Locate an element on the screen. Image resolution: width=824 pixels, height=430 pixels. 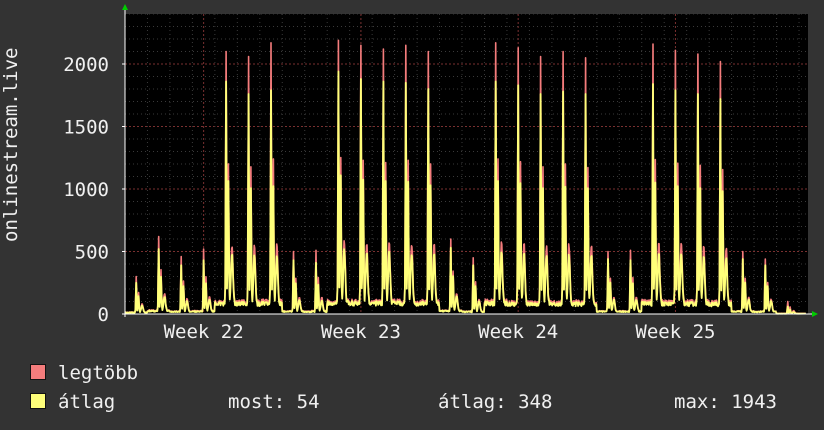
stat-now: most: 54 is located at coordinates (274, 402).